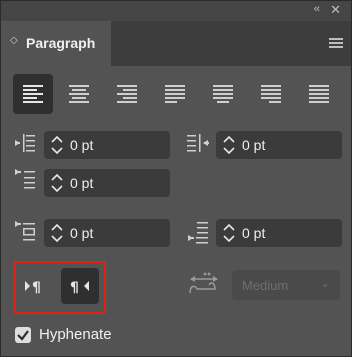  I want to click on justify-last-center-button, so click(223, 94).